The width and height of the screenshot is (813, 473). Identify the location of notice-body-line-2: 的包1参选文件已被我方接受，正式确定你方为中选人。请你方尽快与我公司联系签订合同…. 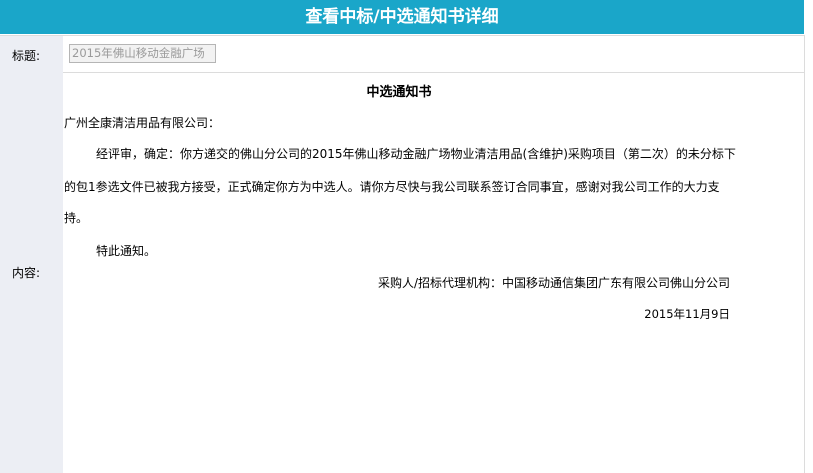
(392, 187).